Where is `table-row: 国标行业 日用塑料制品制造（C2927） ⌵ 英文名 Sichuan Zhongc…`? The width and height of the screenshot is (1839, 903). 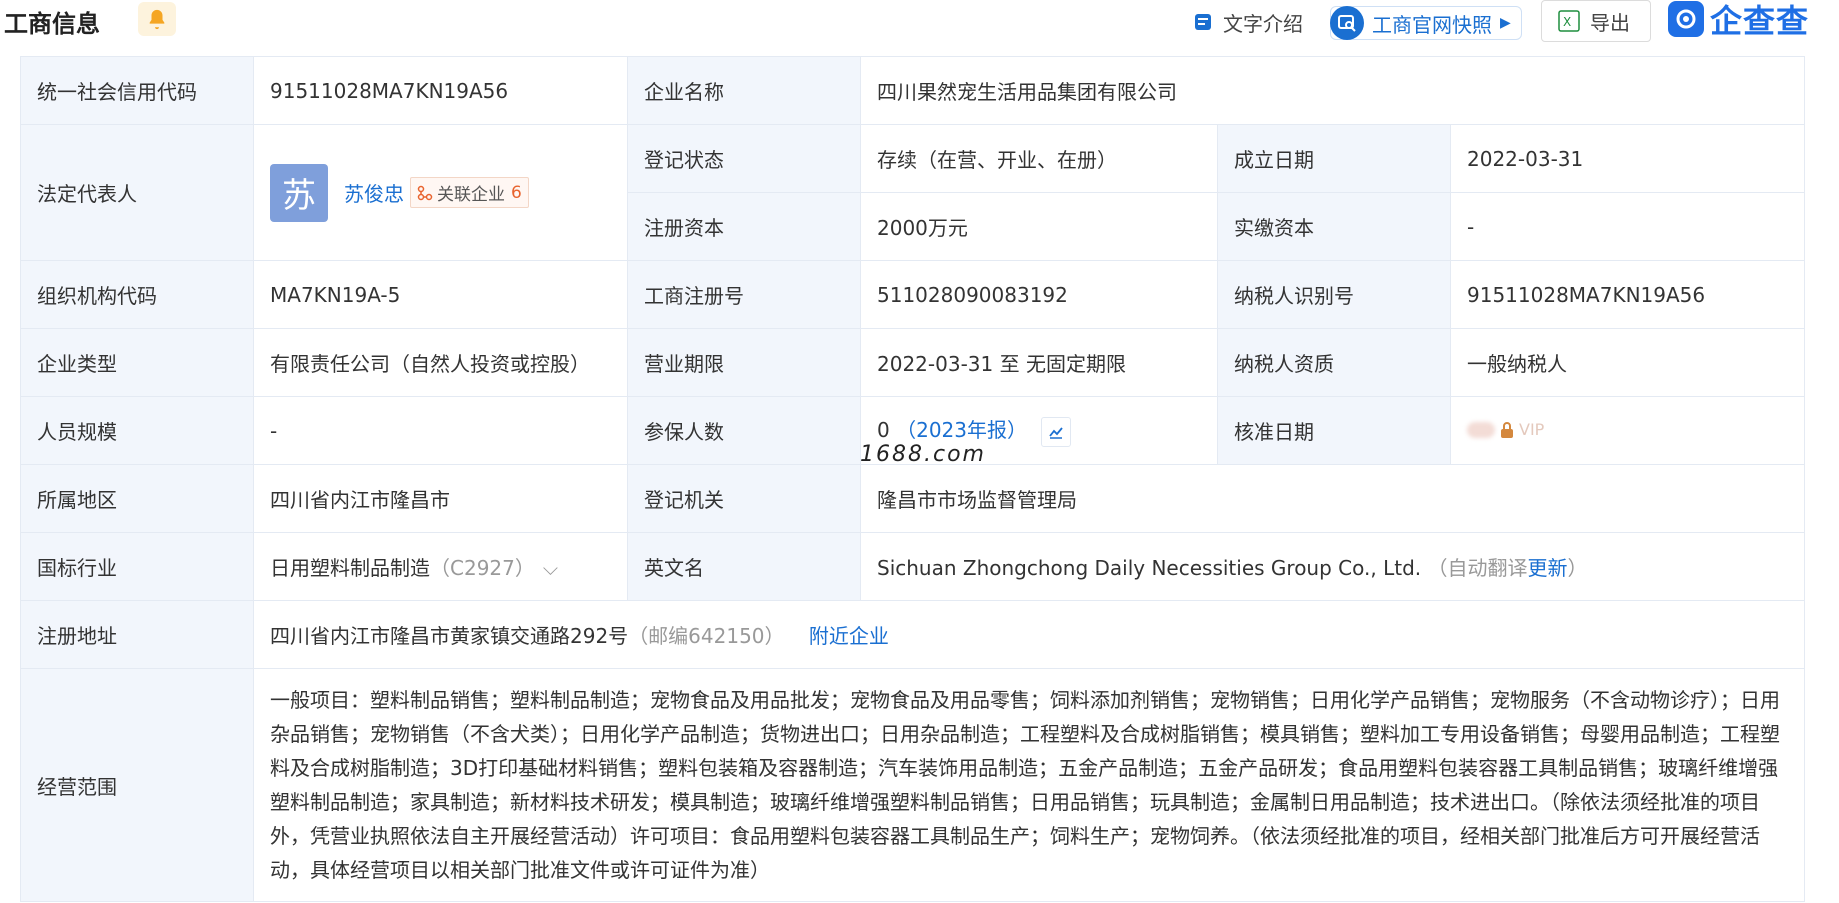
table-row: 国标行业 日用塑料制品制造（C2927） ⌵ 英文名 Sichuan Zhongc… is located at coordinates (912, 566).